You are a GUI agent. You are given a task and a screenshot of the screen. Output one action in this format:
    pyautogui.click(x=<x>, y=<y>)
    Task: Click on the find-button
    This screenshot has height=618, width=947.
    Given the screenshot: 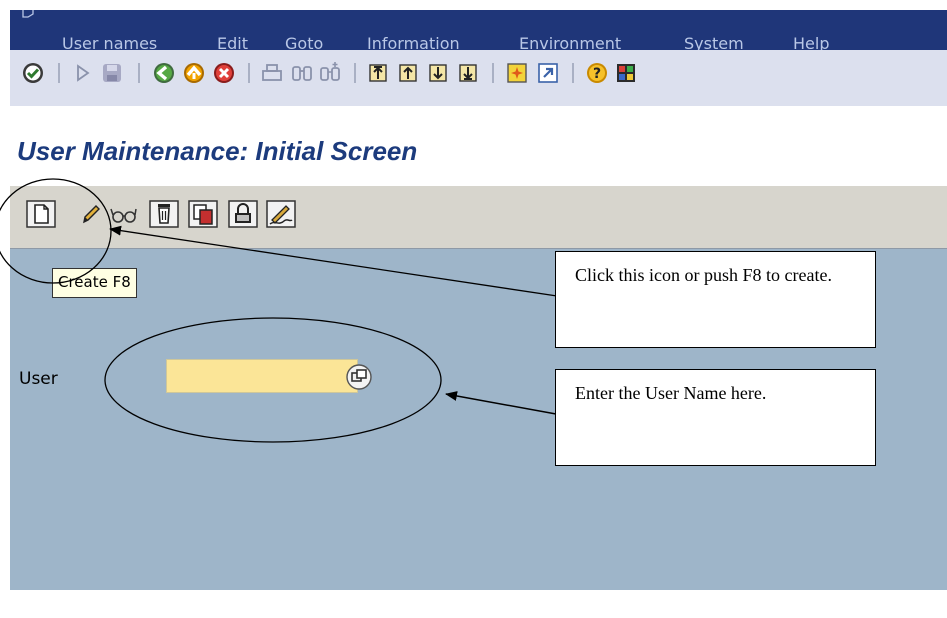 What is the action you would take?
    pyautogui.click(x=302, y=73)
    